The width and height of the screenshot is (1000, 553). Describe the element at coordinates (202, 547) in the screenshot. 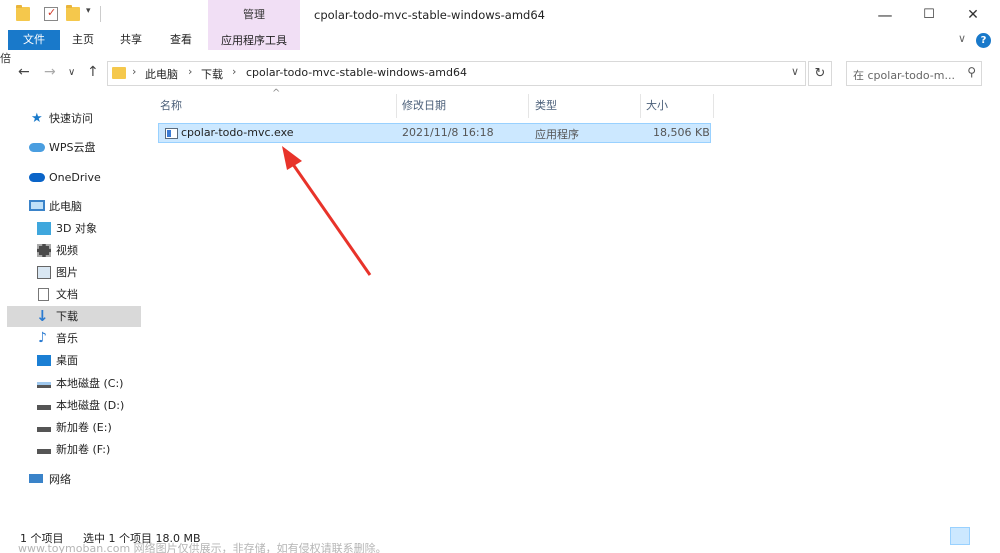

I see `watermark: www.toymoban.com 网络图片仅供展示，非存储，如有侵权请联系删除。` at that location.